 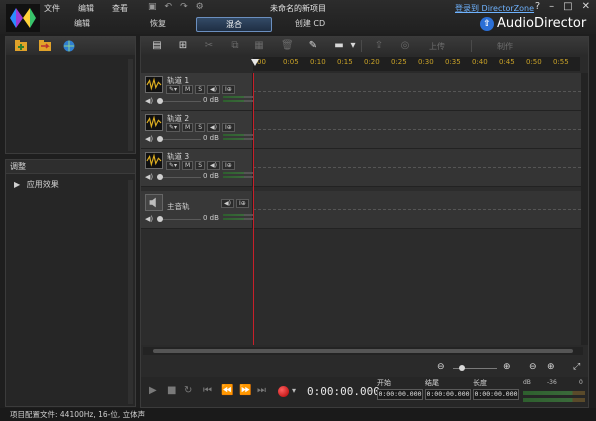 What do you see at coordinates (152, 7) in the screenshot?
I see `save-icon: ▣` at bounding box center [152, 7].